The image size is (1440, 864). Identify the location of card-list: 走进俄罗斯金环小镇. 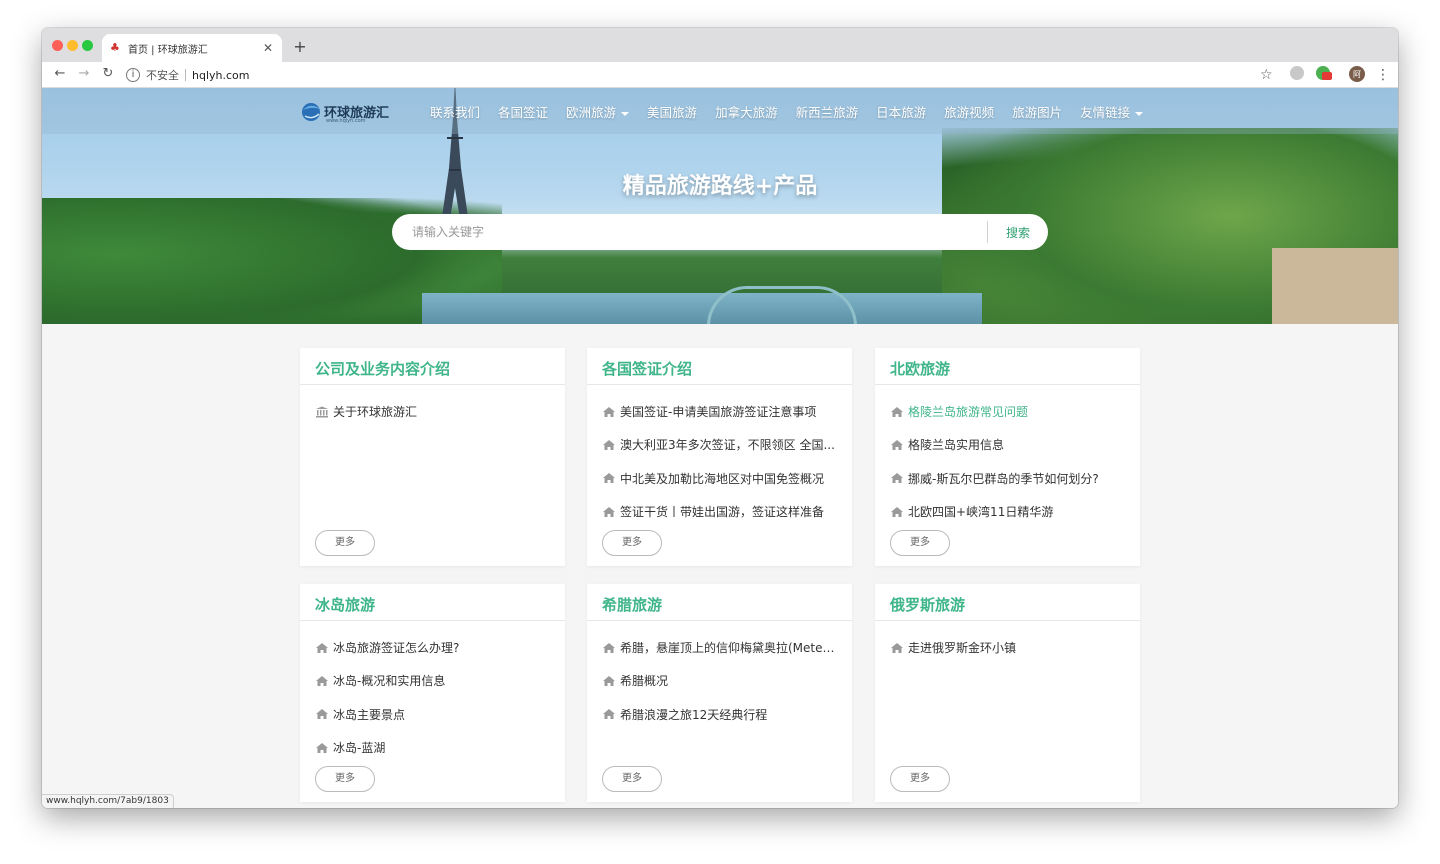
(1007, 642).